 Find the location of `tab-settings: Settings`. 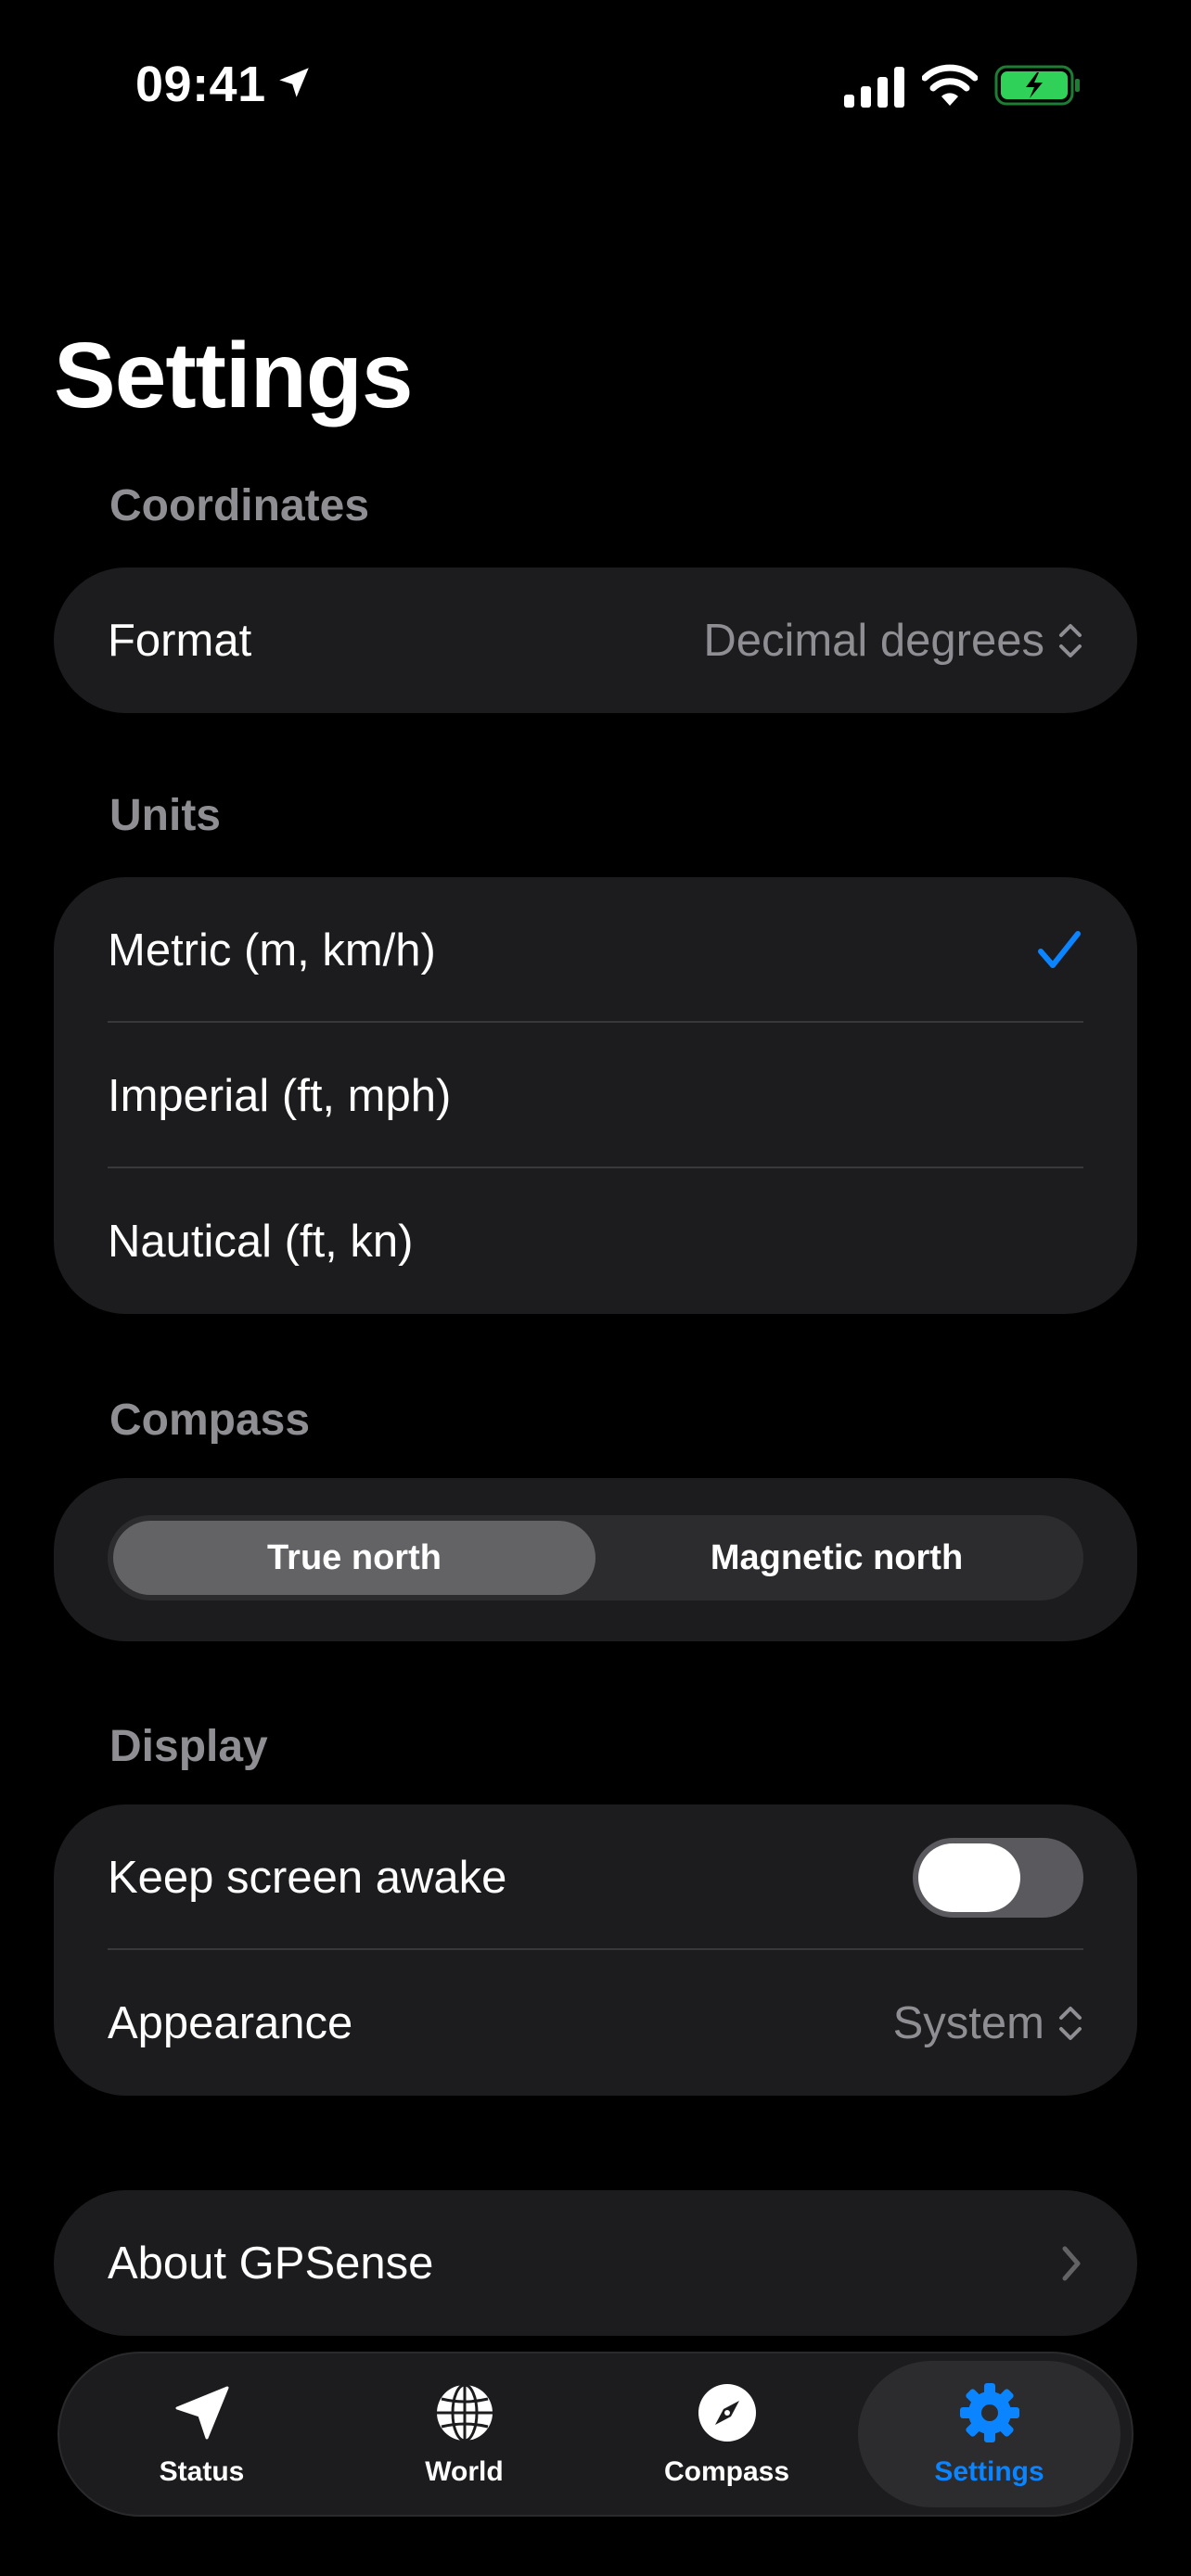

tab-settings: Settings is located at coordinates (989, 2434).